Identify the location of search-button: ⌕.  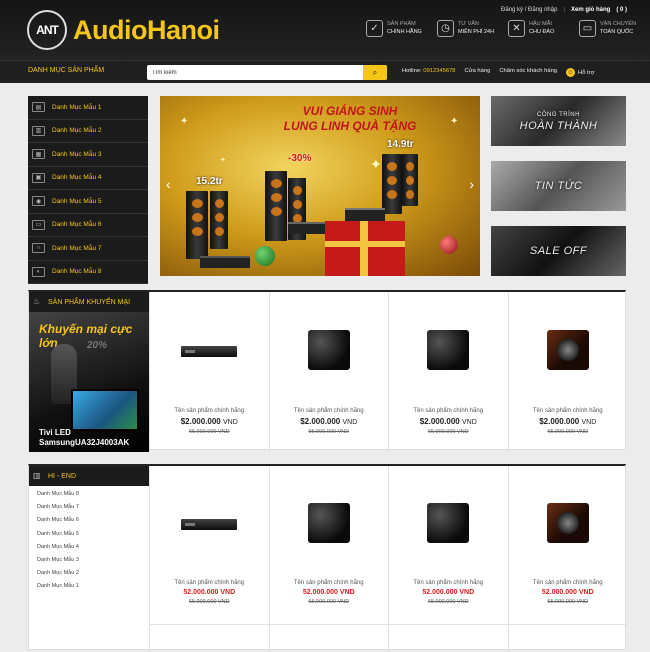
(375, 72).